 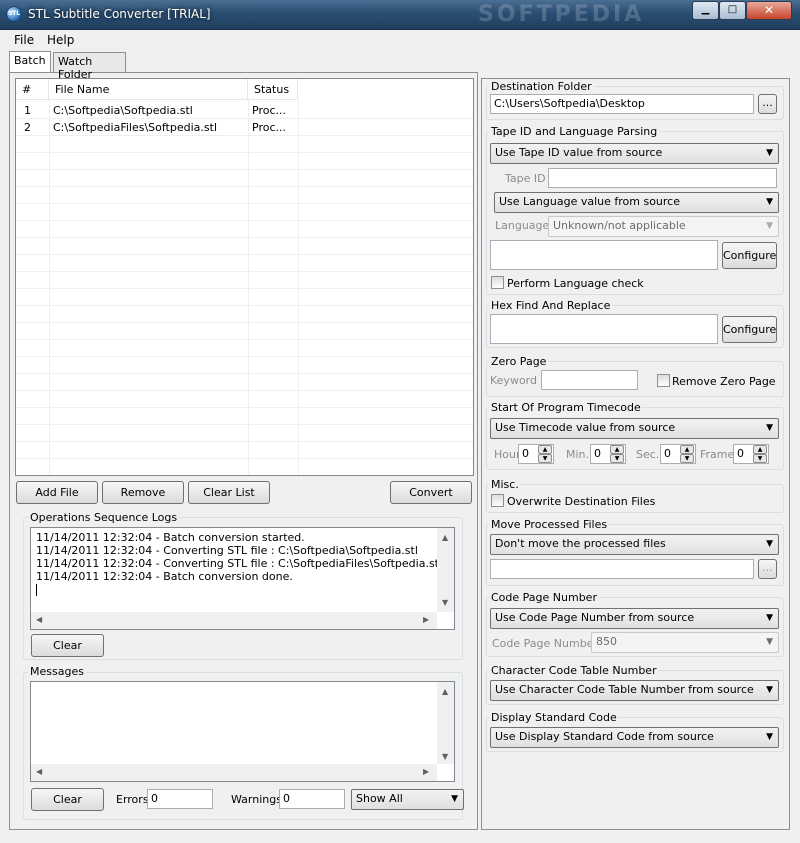 I want to click on display-standard-select: Use Display Standard Code from source ▼, so click(x=634, y=737).